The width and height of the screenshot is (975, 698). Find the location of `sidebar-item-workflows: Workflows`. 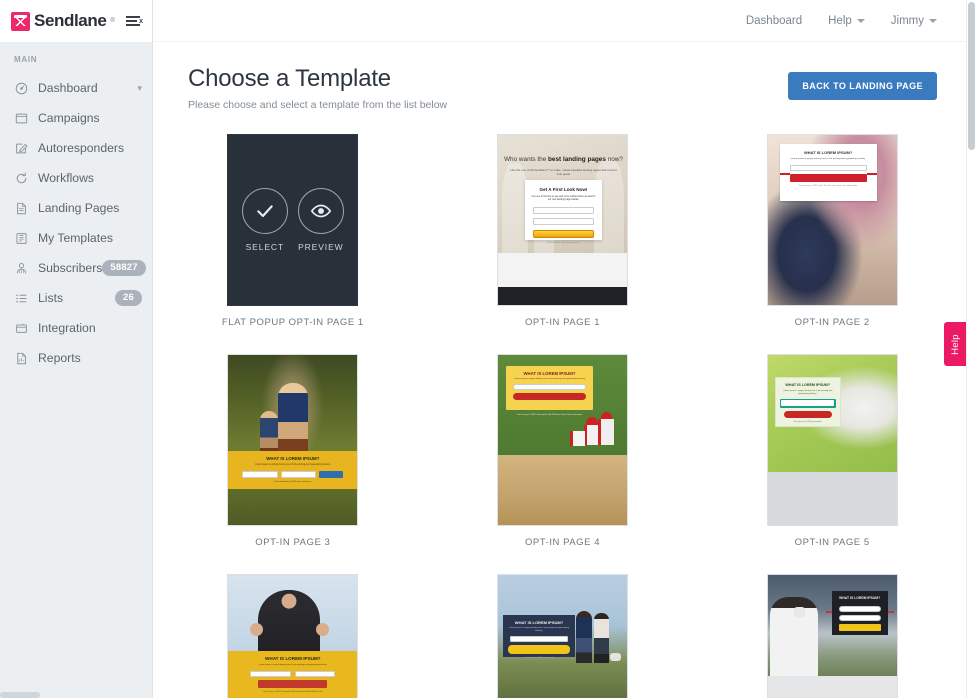

sidebar-item-workflows: Workflows is located at coordinates (76, 178).